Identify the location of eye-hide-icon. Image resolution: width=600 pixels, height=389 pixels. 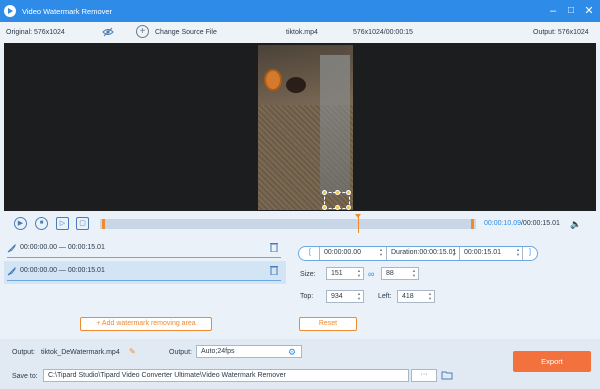
(108, 32).